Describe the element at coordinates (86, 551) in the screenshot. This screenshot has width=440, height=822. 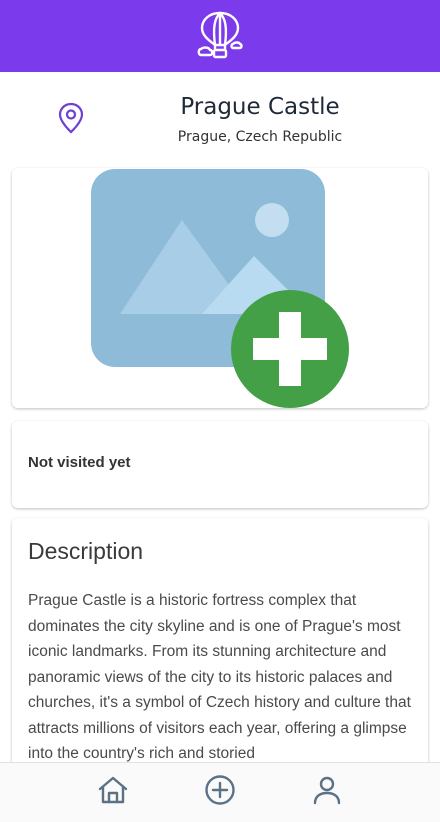
I see `description-title: Description` at that location.